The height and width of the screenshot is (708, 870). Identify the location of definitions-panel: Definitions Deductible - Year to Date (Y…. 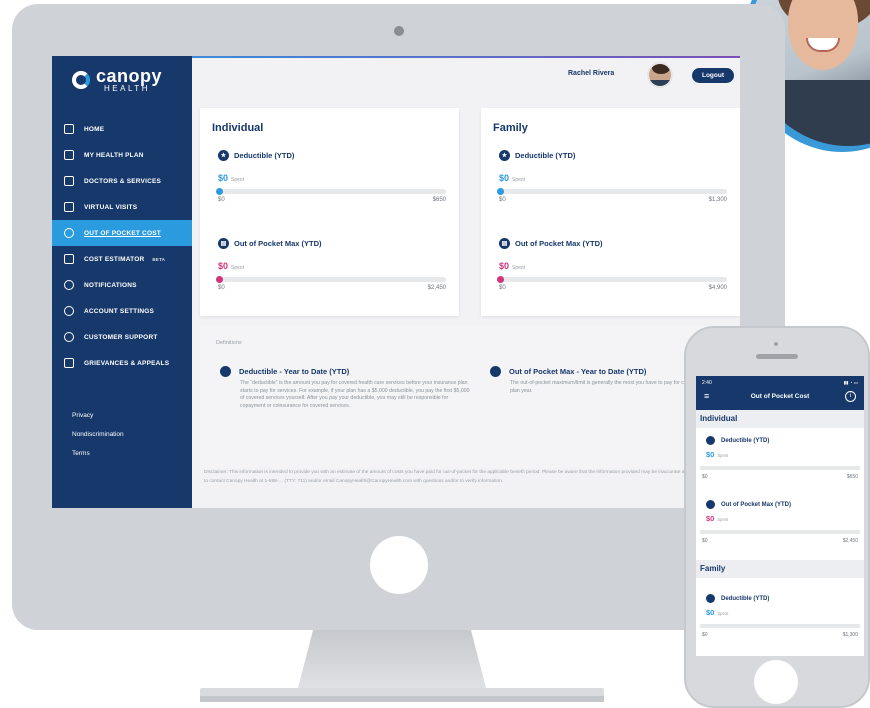
(470, 397).